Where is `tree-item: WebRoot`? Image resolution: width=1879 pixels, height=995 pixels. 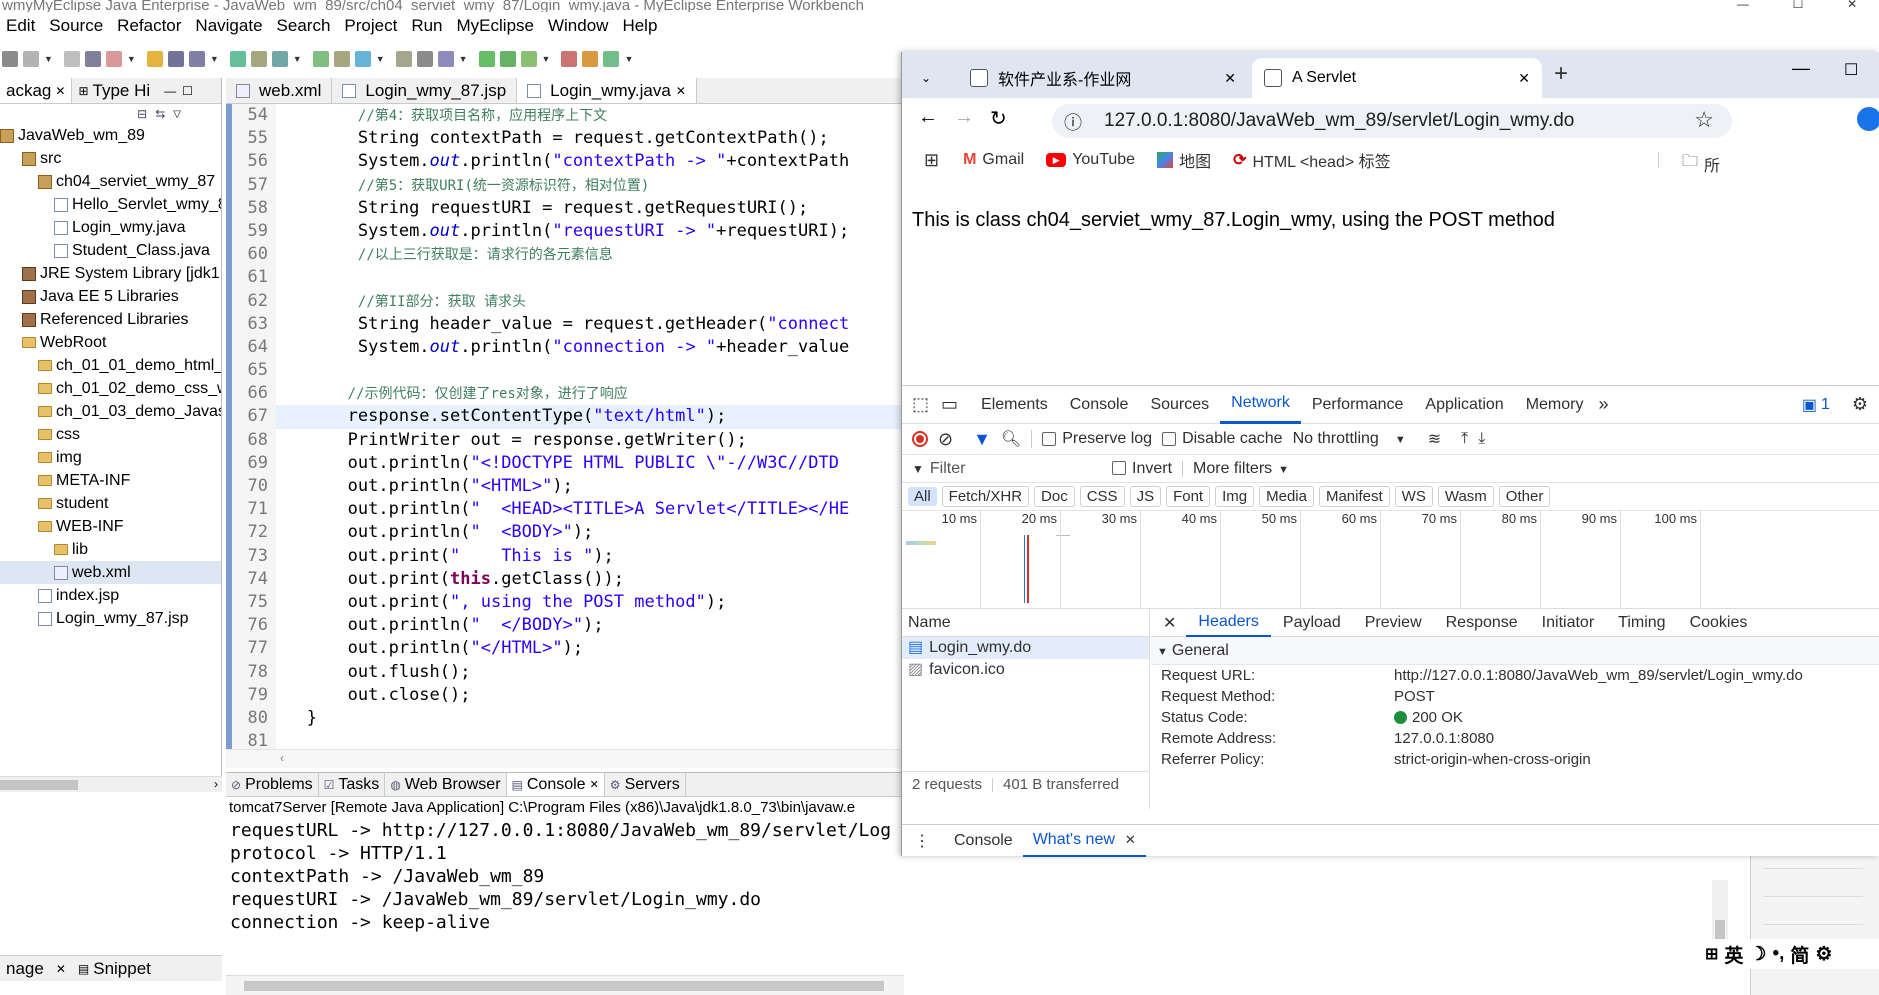
tree-item: WebRoot is located at coordinates (110, 342).